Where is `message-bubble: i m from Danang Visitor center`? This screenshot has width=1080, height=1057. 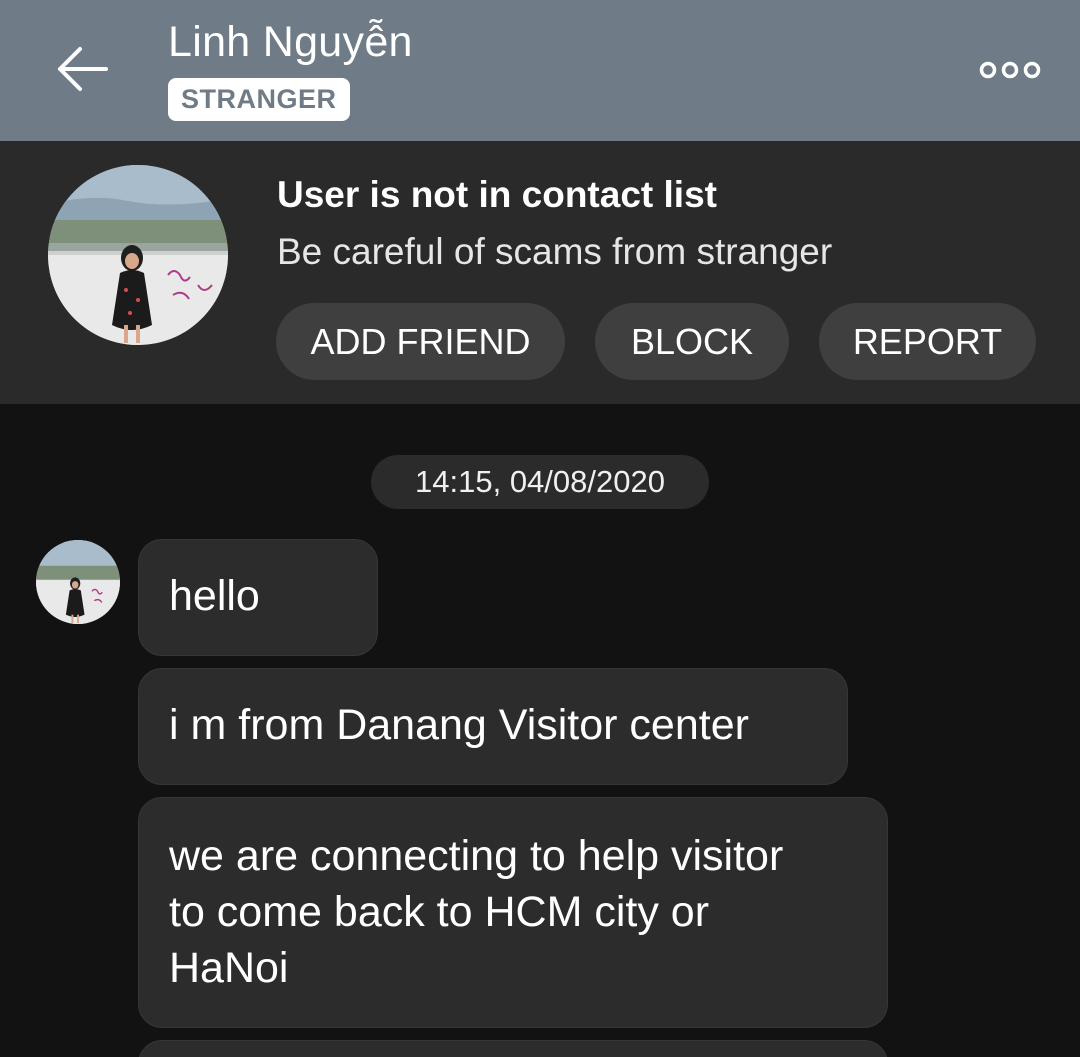
message-bubble: i m from Danang Visitor center is located at coordinates (493, 726).